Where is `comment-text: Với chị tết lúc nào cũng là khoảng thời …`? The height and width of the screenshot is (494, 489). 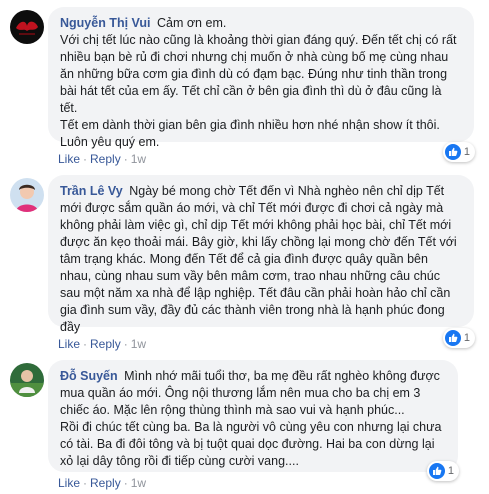
comment-text: Với chị tết lúc nào cũng là khoảng thời … is located at coordinates (258, 74).